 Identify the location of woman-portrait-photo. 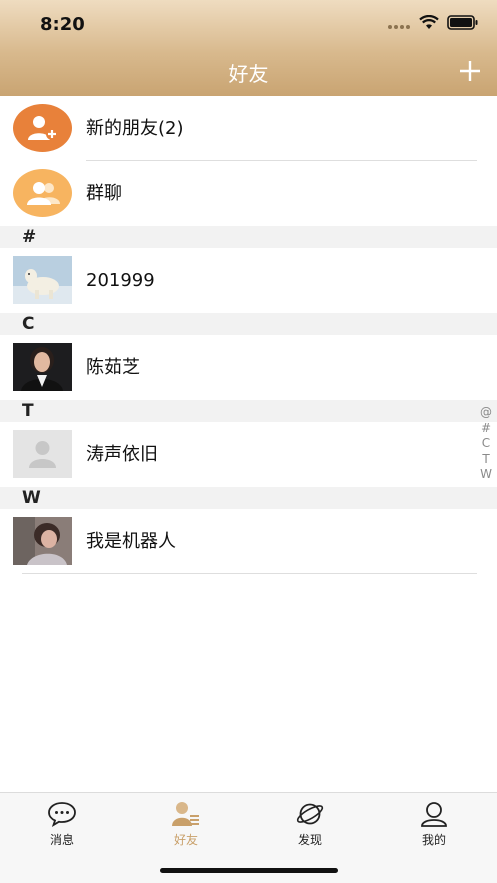
(42, 367).